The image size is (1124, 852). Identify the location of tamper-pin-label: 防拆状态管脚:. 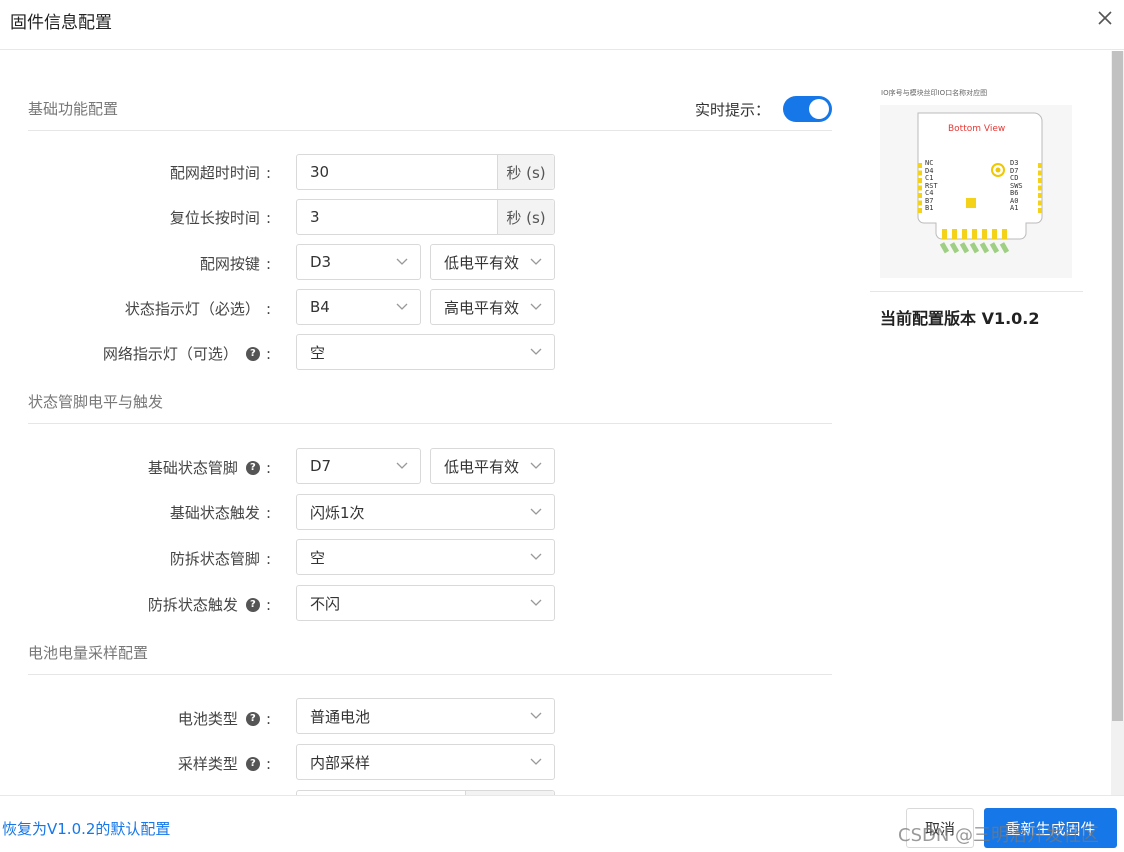
(220, 558).